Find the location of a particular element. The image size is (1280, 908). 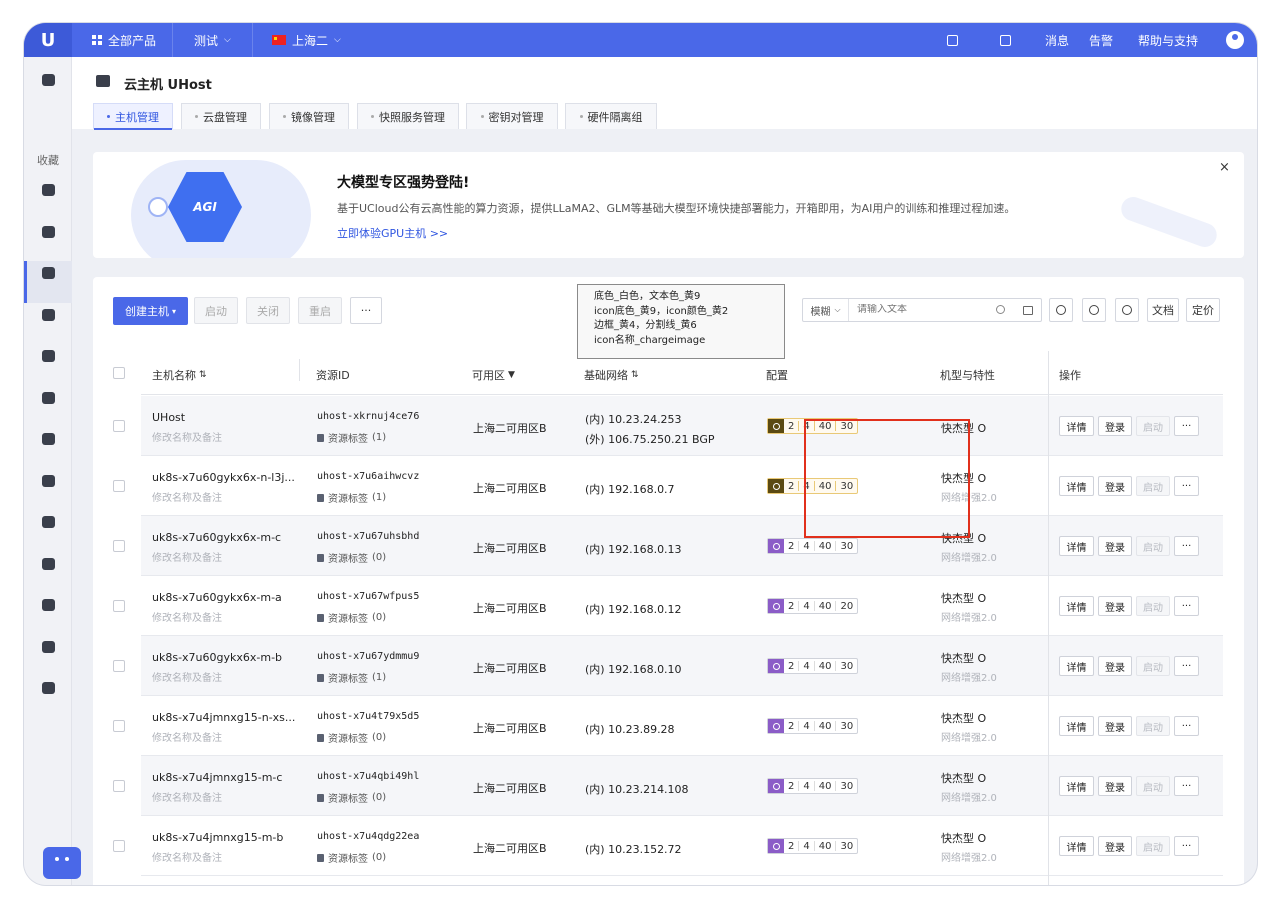

tab-snapshot-service: 快照服务管理 is located at coordinates (408, 116).